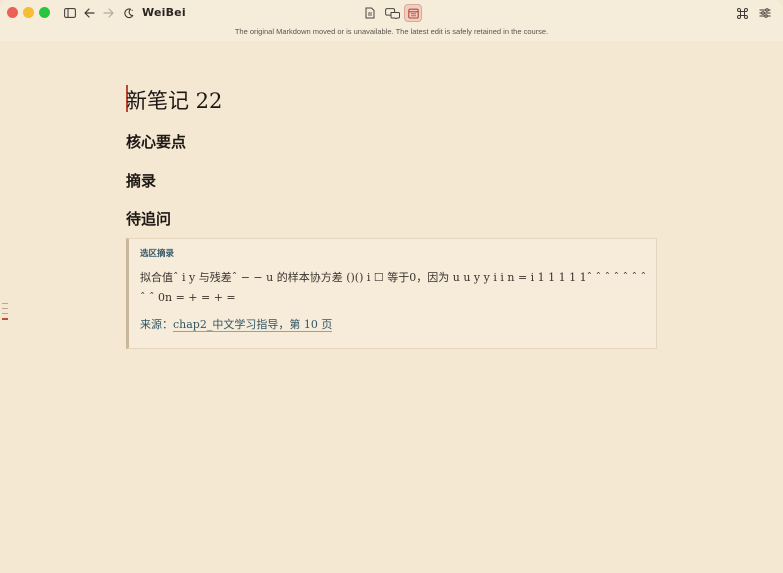 This screenshot has width=783, height=573. I want to click on page-title: 新笔记 22, so click(174, 100).